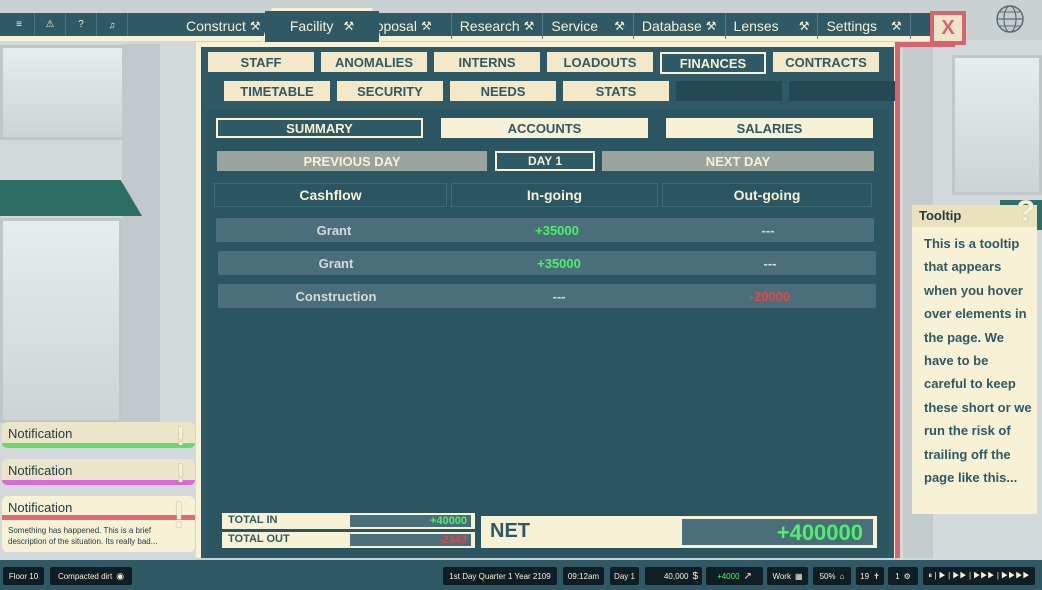  I want to click on mode-selector: Work ▦, so click(787, 576).